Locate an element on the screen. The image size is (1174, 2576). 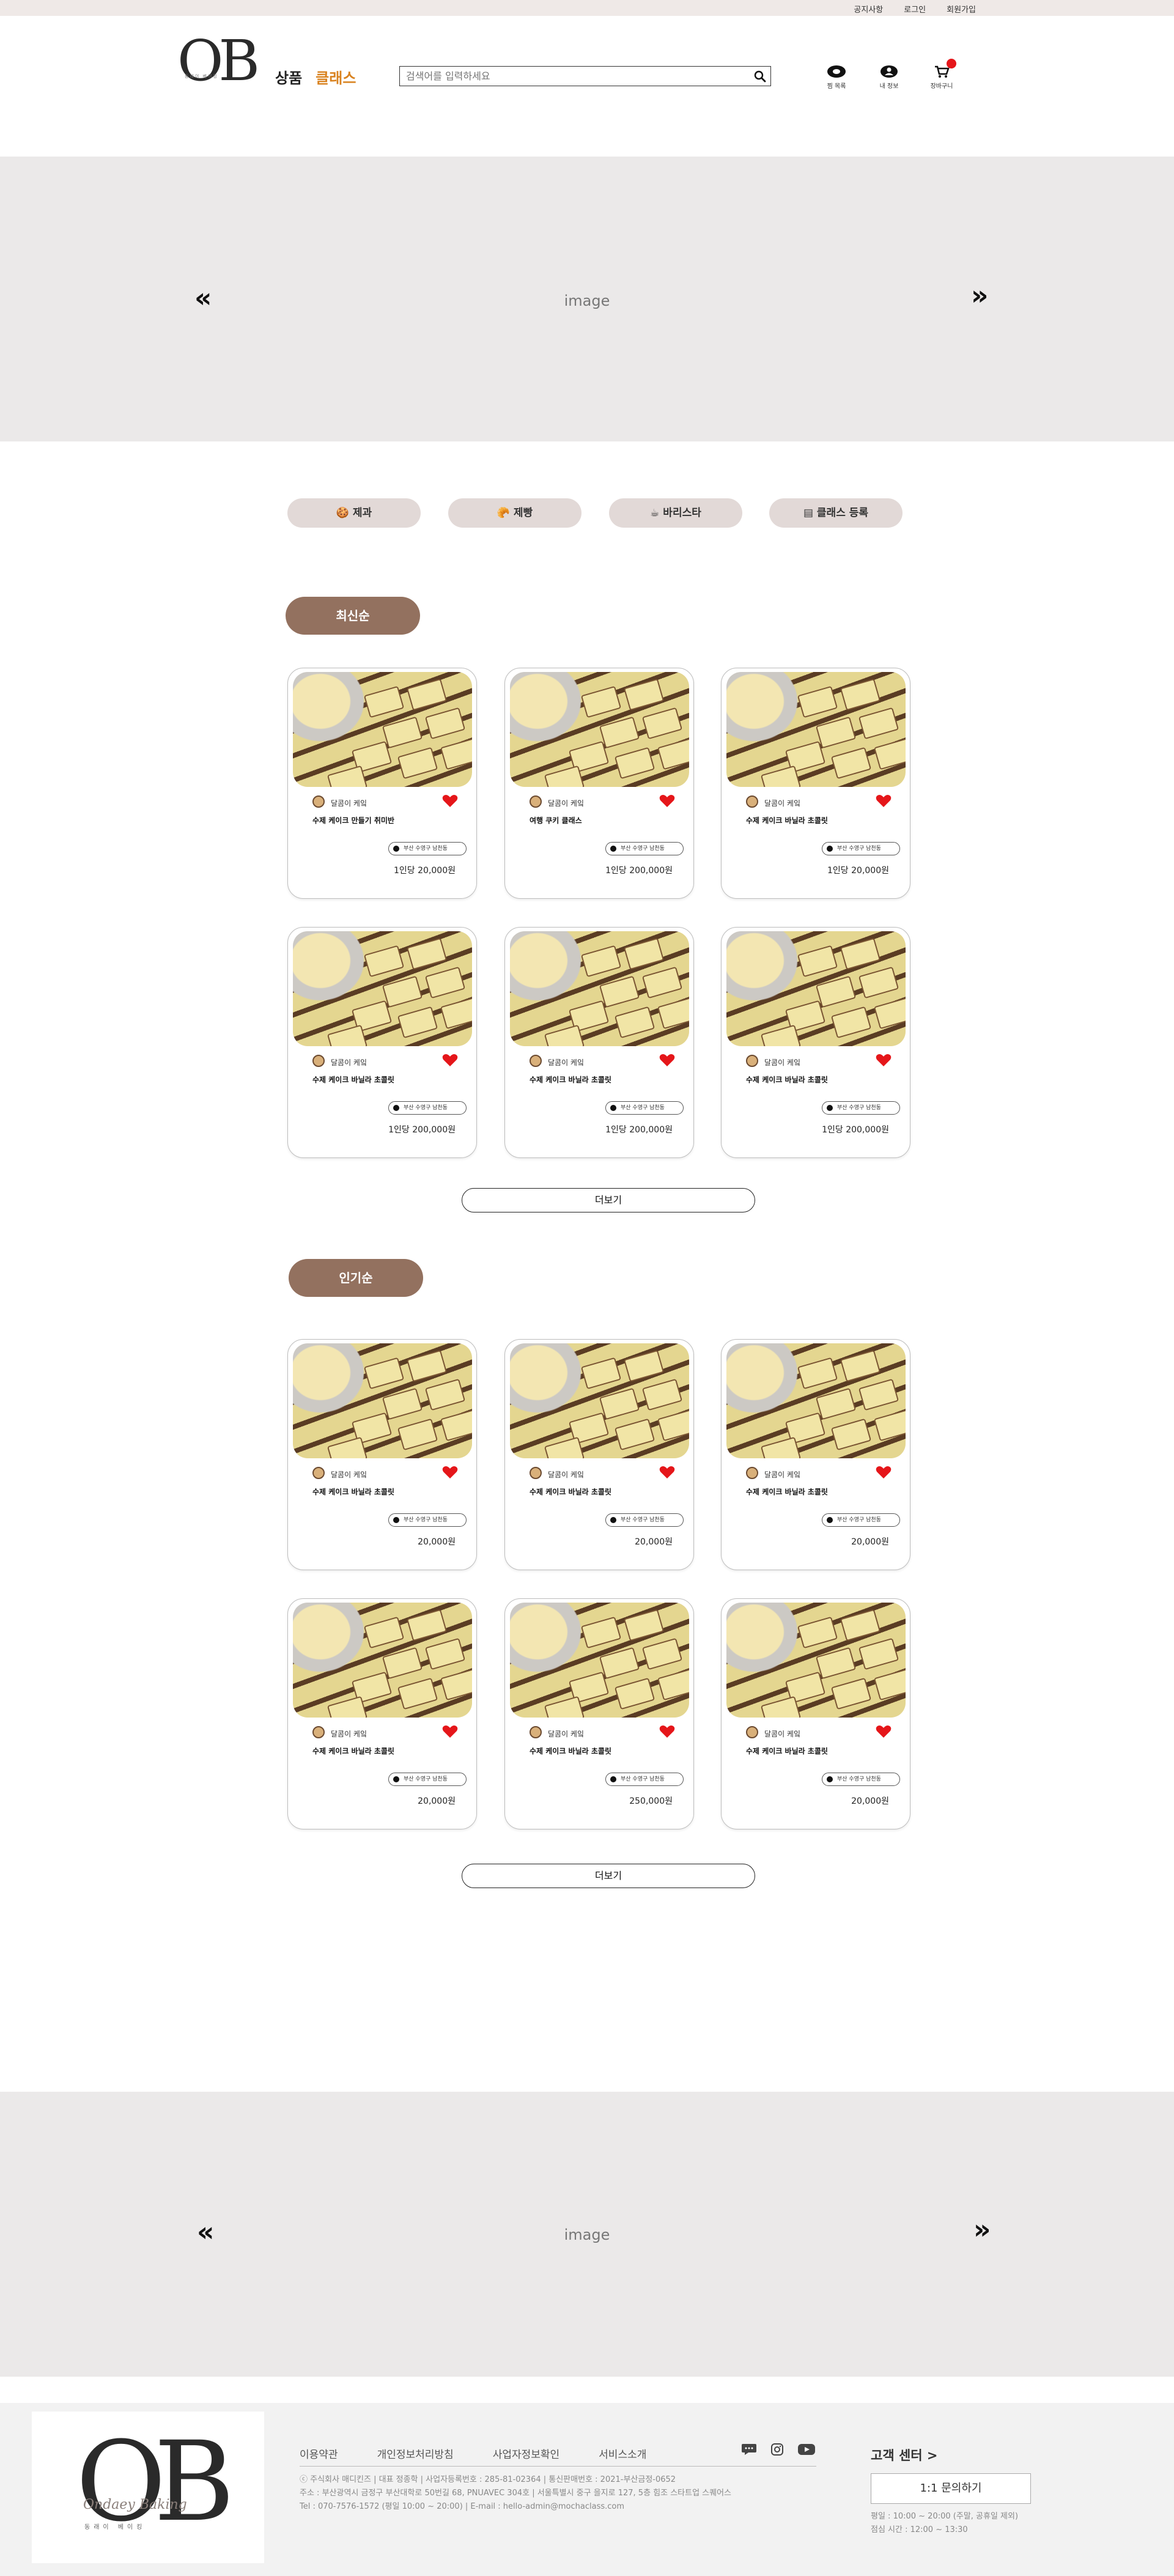
instagram-icon is located at coordinates (777, 2449).